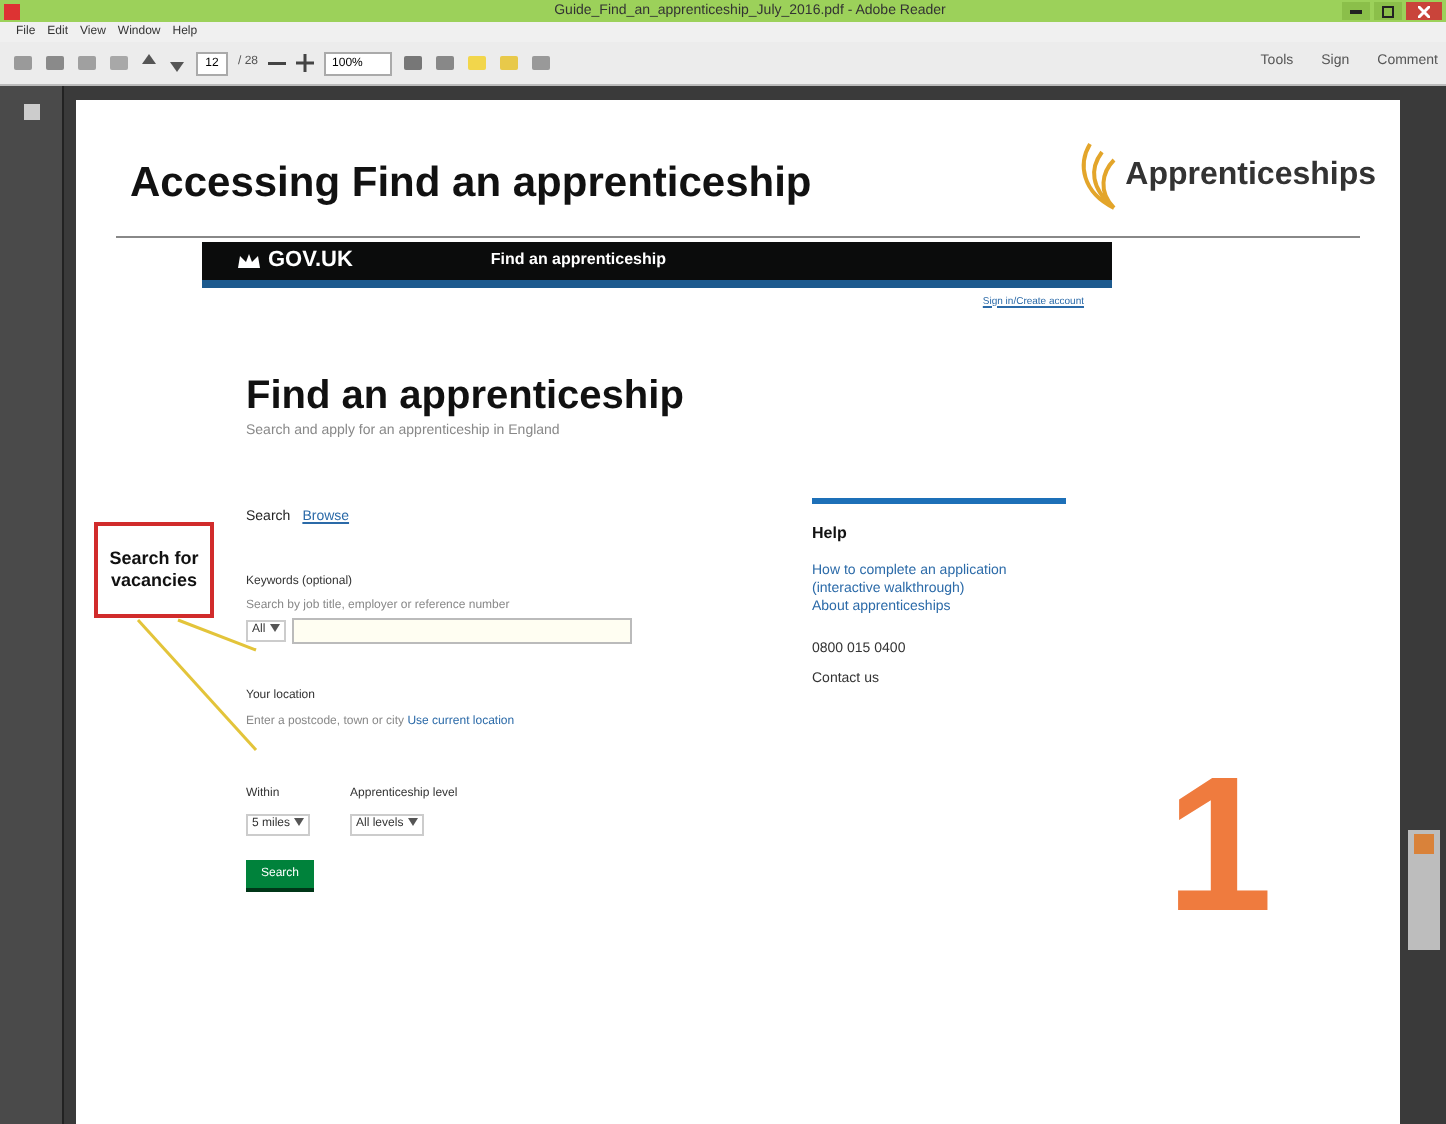  I want to click on restore-icon, so click(1388, 11).